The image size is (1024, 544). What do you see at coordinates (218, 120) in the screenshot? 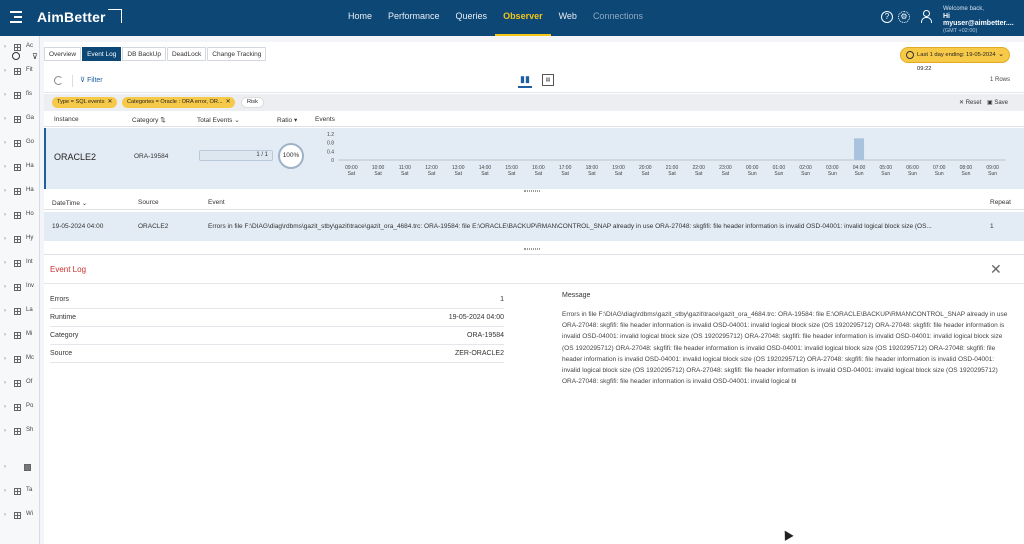
I see `col-total-events: Total Events ⌄` at bounding box center [218, 120].